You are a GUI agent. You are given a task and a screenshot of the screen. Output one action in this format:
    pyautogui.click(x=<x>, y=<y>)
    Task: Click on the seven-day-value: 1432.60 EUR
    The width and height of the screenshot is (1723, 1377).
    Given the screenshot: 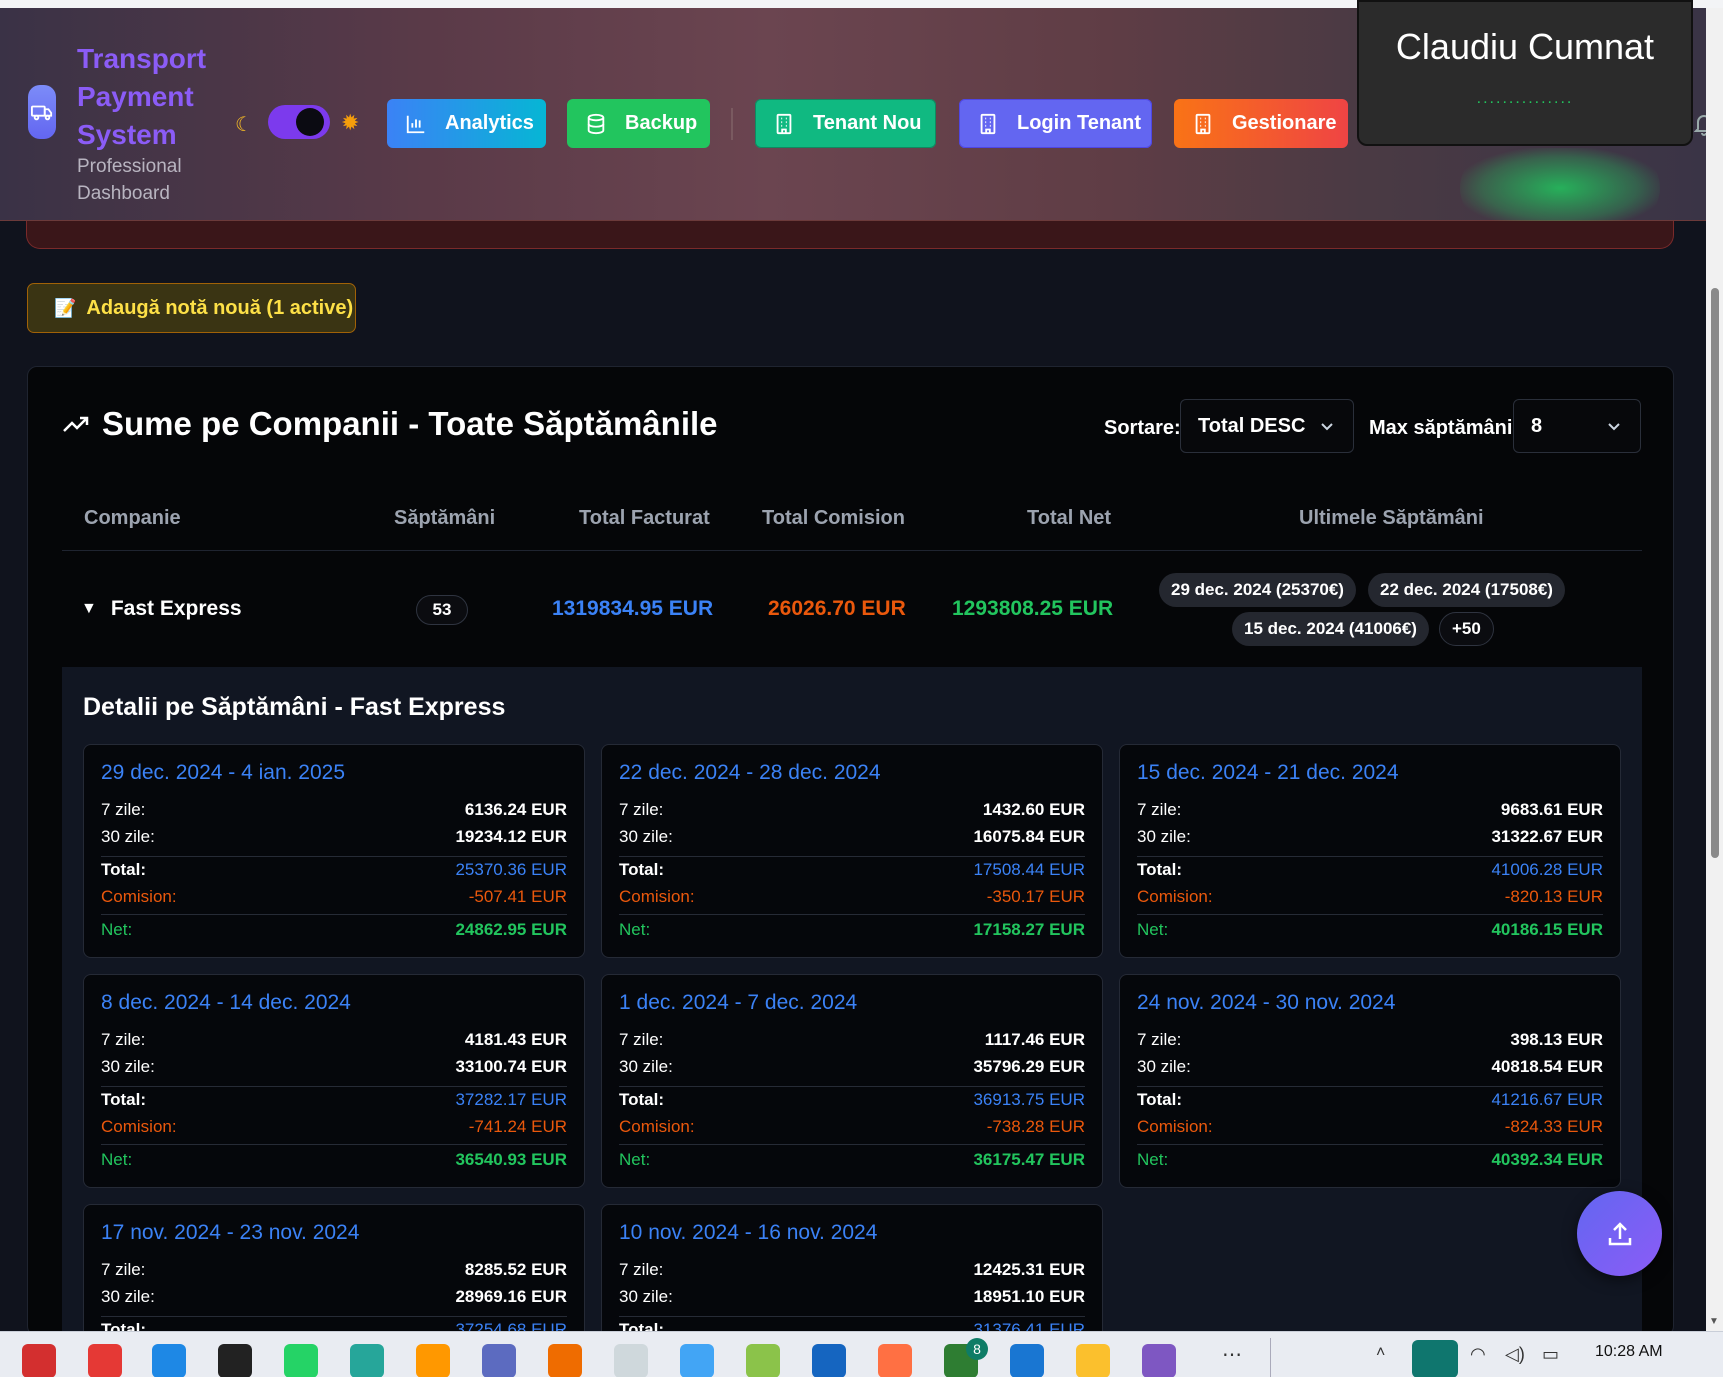 What is the action you would take?
    pyautogui.click(x=1033, y=809)
    